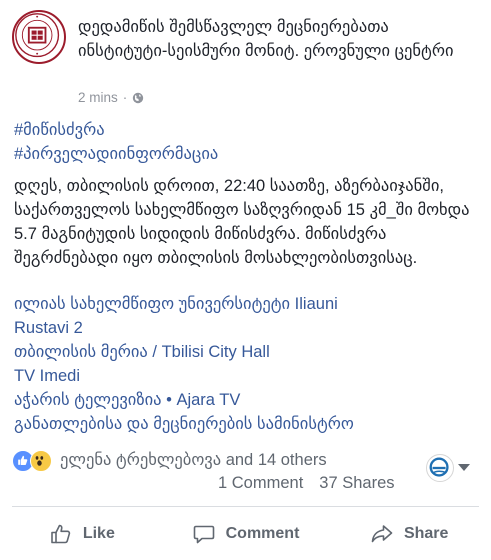 The width and height of the screenshot is (491, 560). I want to click on share-arrow-icon, so click(382, 533).